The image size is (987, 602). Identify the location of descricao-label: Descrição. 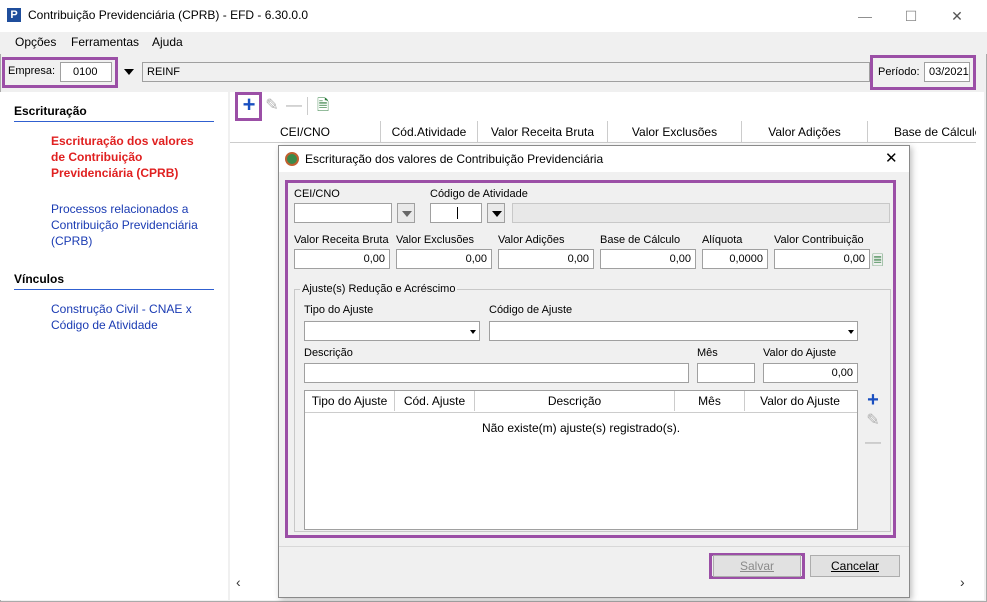
(328, 353).